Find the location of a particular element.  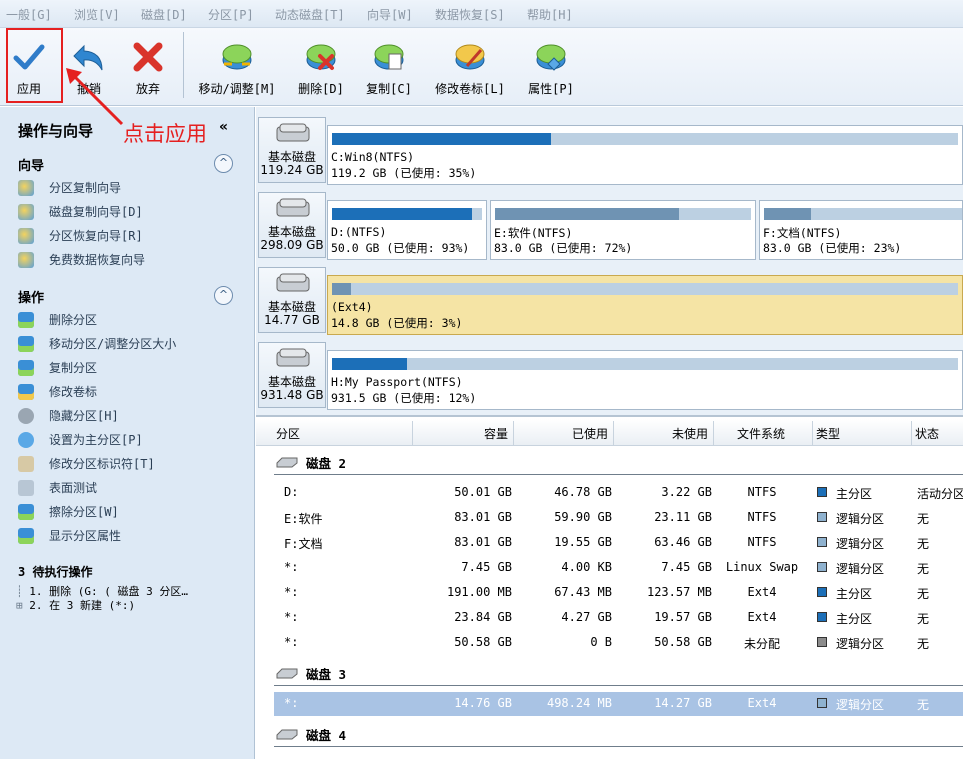

disk-card: 基本磁盘 14.77 GB is located at coordinates (292, 300).